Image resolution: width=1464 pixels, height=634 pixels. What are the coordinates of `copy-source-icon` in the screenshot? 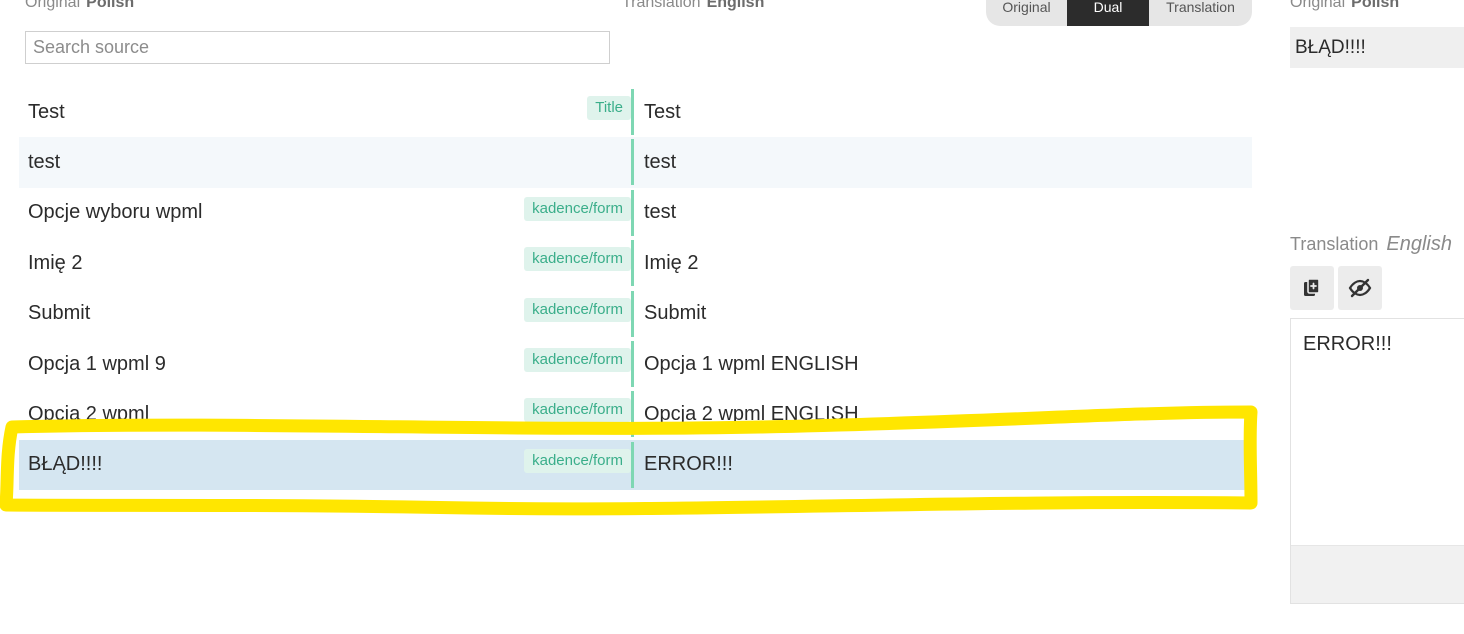 It's located at (1312, 287).